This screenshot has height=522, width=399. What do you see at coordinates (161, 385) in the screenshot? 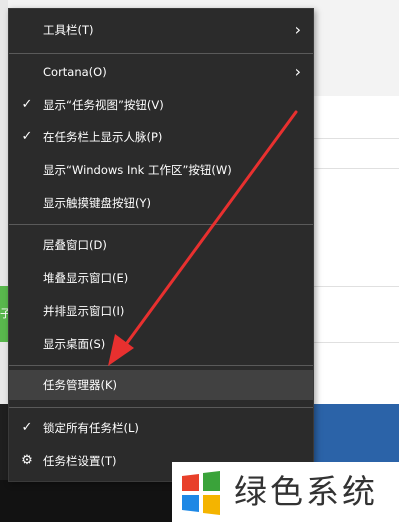
I see `menu-item-task-manager: 任务管理器(K)` at bounding box center [161, 385].